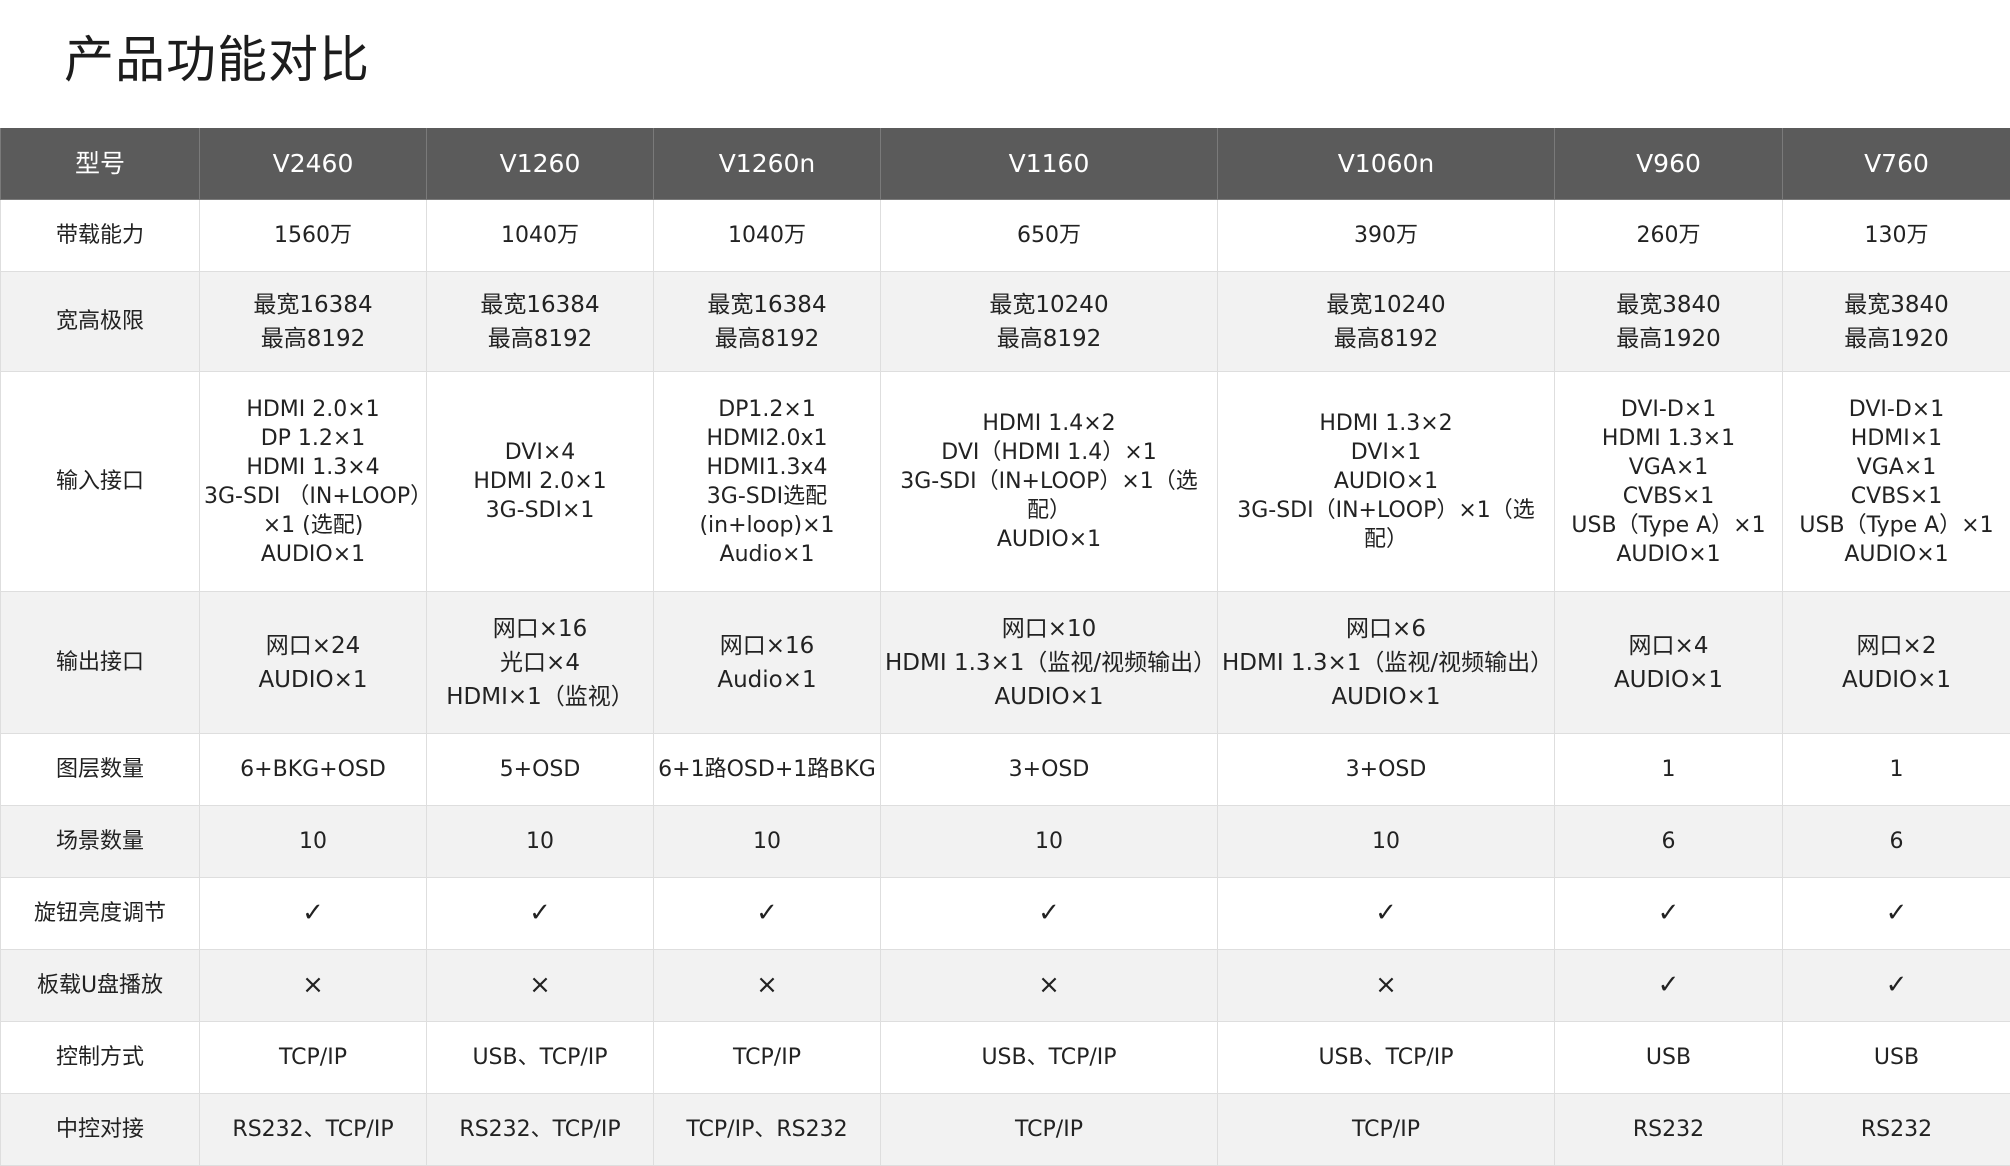 This screenshot has width=2010, height=1166. Describe the element at coordinates (767, 409) in the screenshot. I see `cell-text-line: DP1.2×1` at that location.